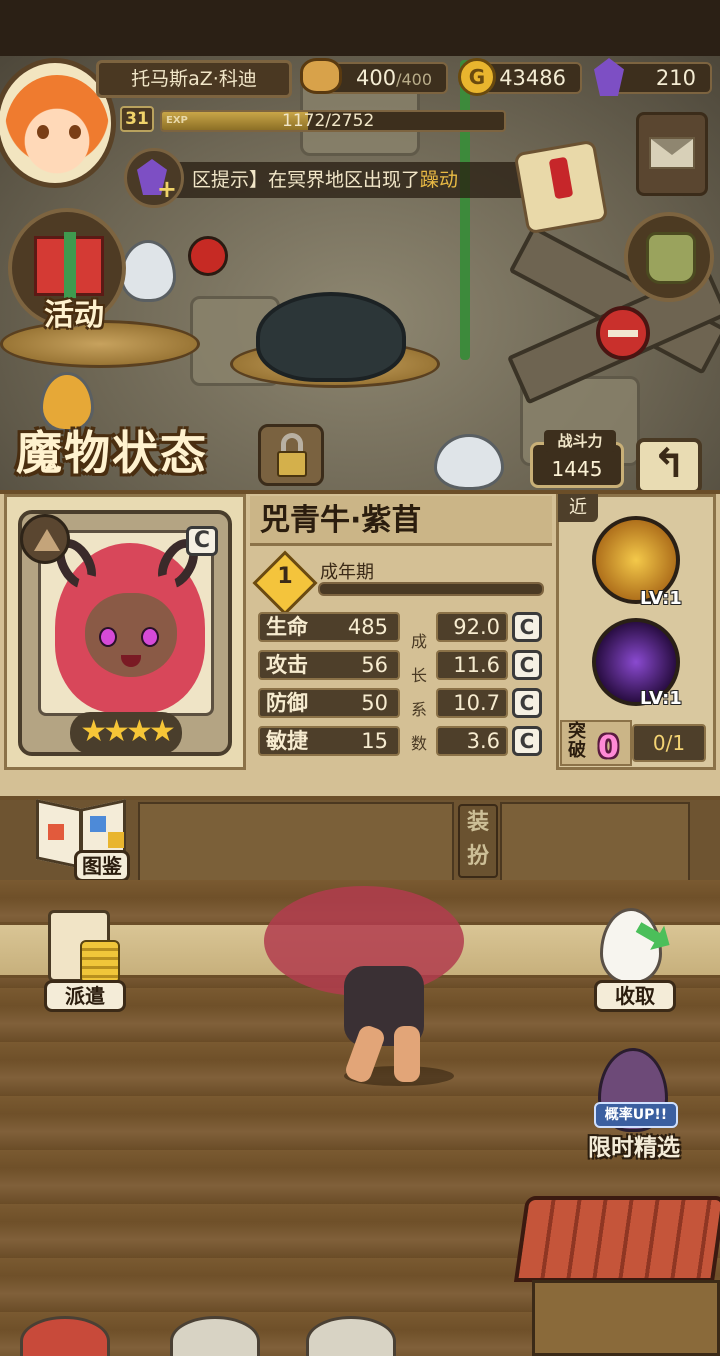  I want to click on bag-button, so click(669, 257).